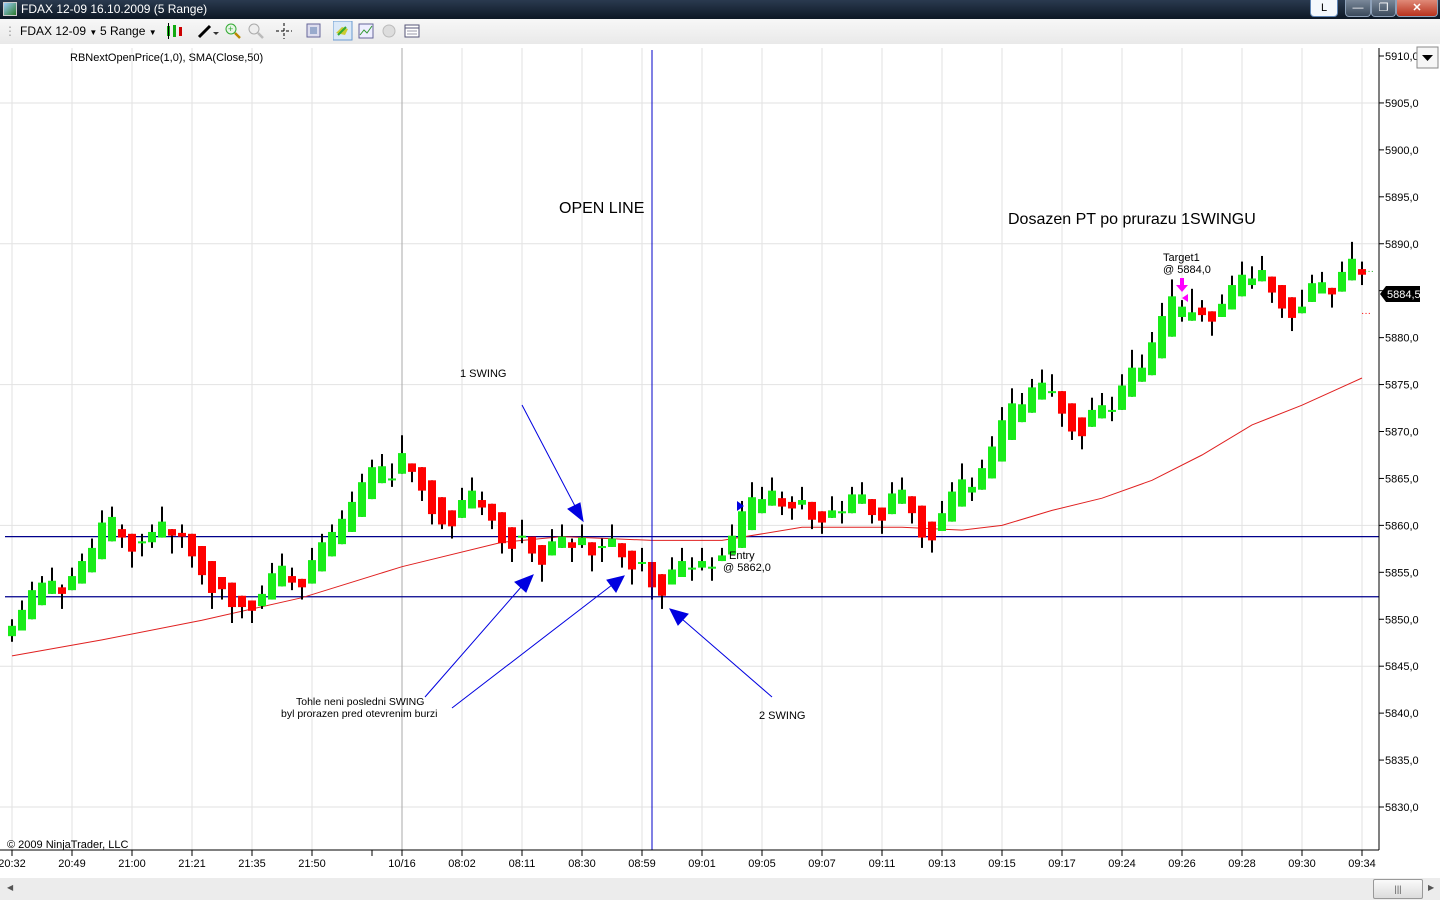 This screenshot has height=900, width=1440. What do you see at coordinates (720, 889) in the screenshot?
I see `horizontal-scrollbar: ◀ ||| ▶` at bounding box center [720, 889].